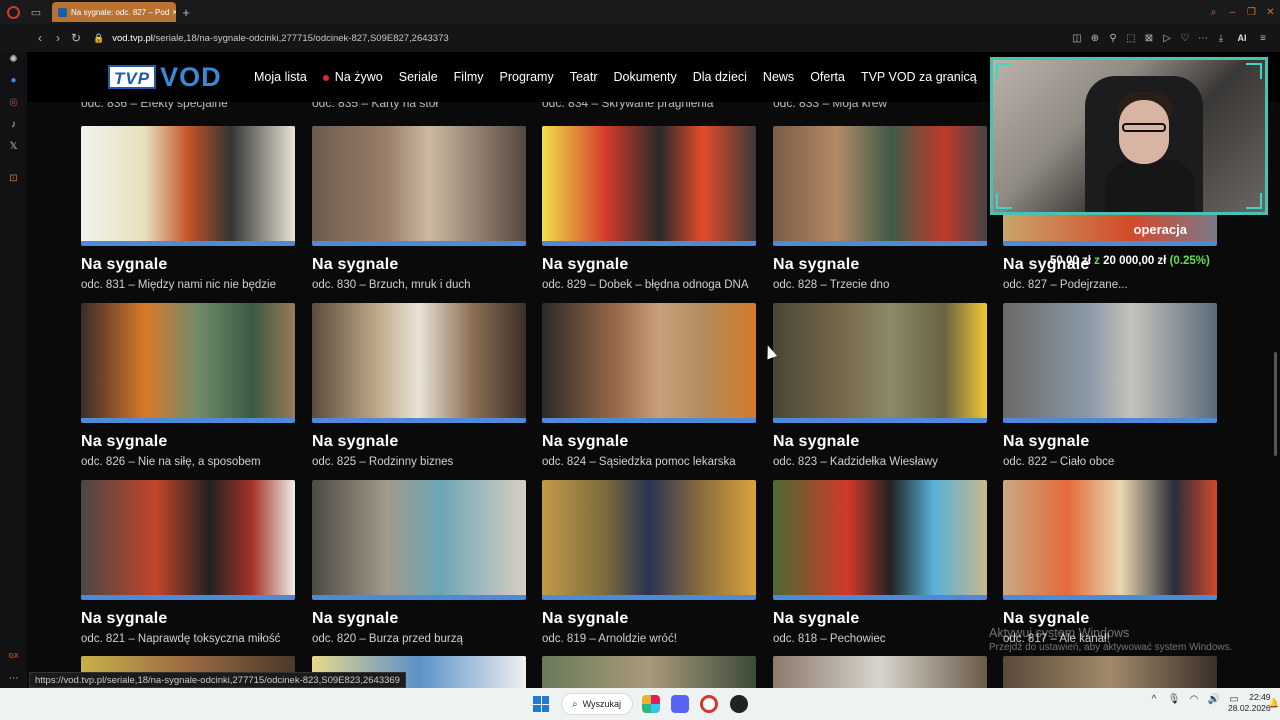  Describe the element at coordinates (880, 639) in the screenshot. I see `episode-subtitle: odc. 818 – Pechowiec` at that location.